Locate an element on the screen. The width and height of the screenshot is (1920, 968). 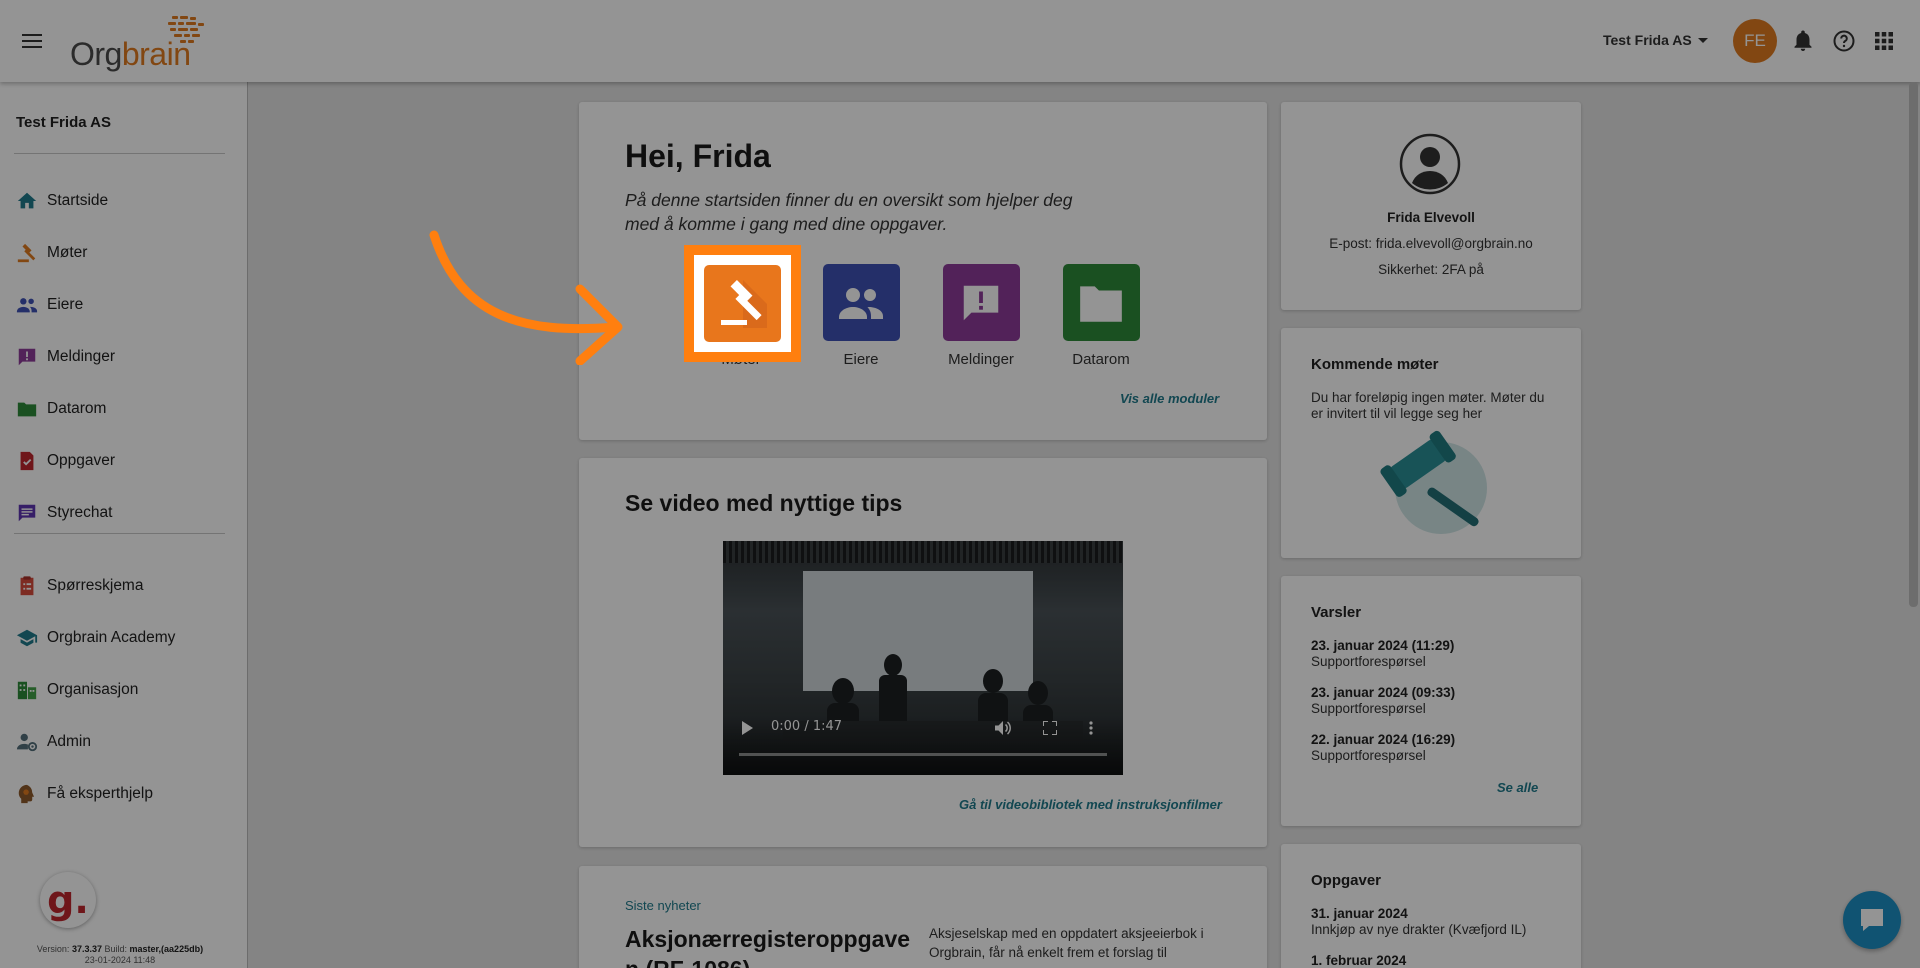
user-avatar-icon is located at coordinates (1430, 164).